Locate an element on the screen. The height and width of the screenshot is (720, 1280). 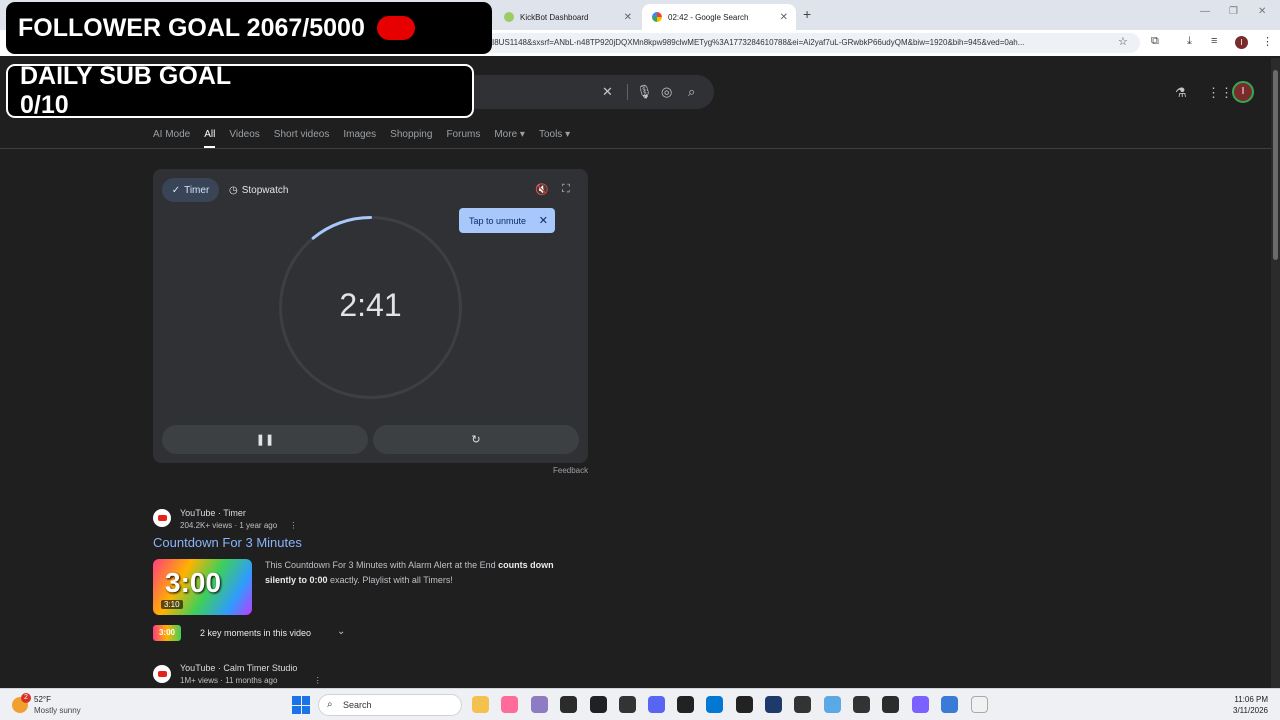
youtube-icon is located at coordinates (162, 674).